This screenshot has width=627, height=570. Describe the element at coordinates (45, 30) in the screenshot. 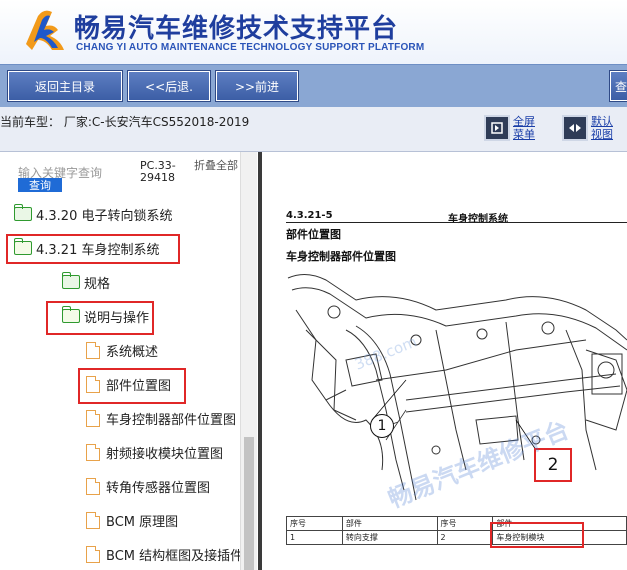

I see `brand-logo` at that location.